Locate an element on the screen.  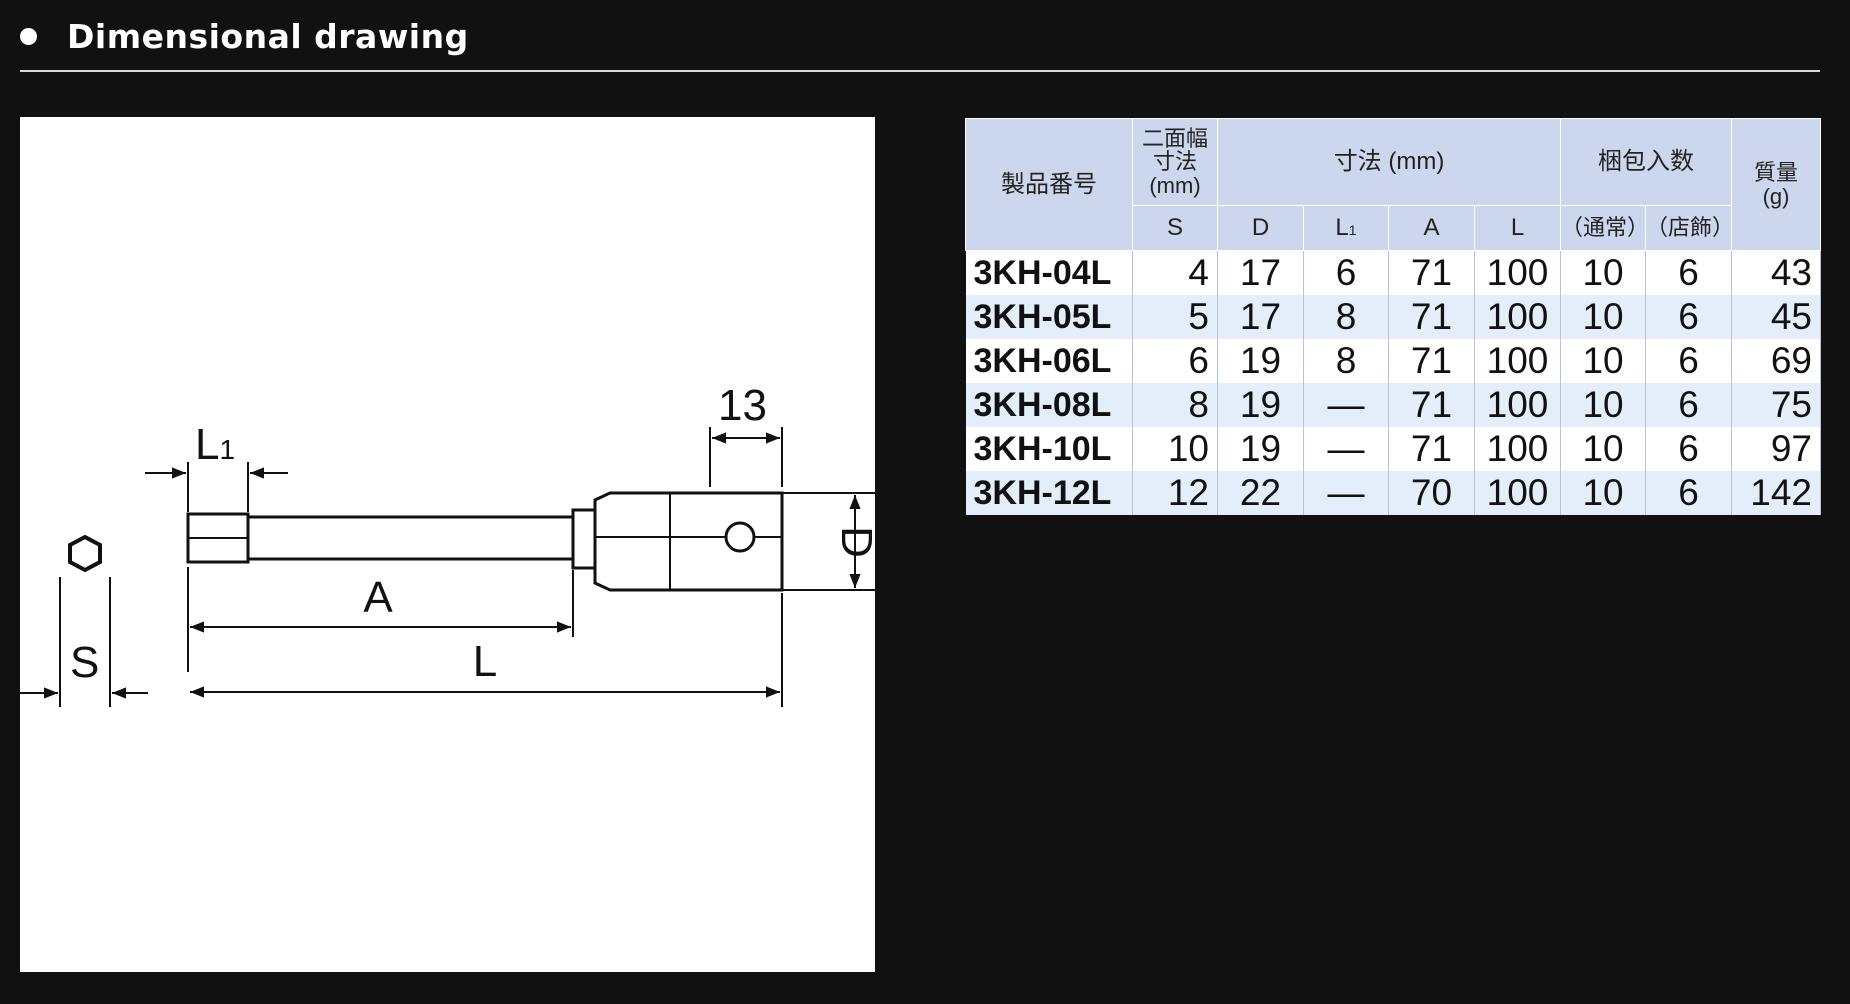
cell-S: 8 is located at coordinates (1175, 405).